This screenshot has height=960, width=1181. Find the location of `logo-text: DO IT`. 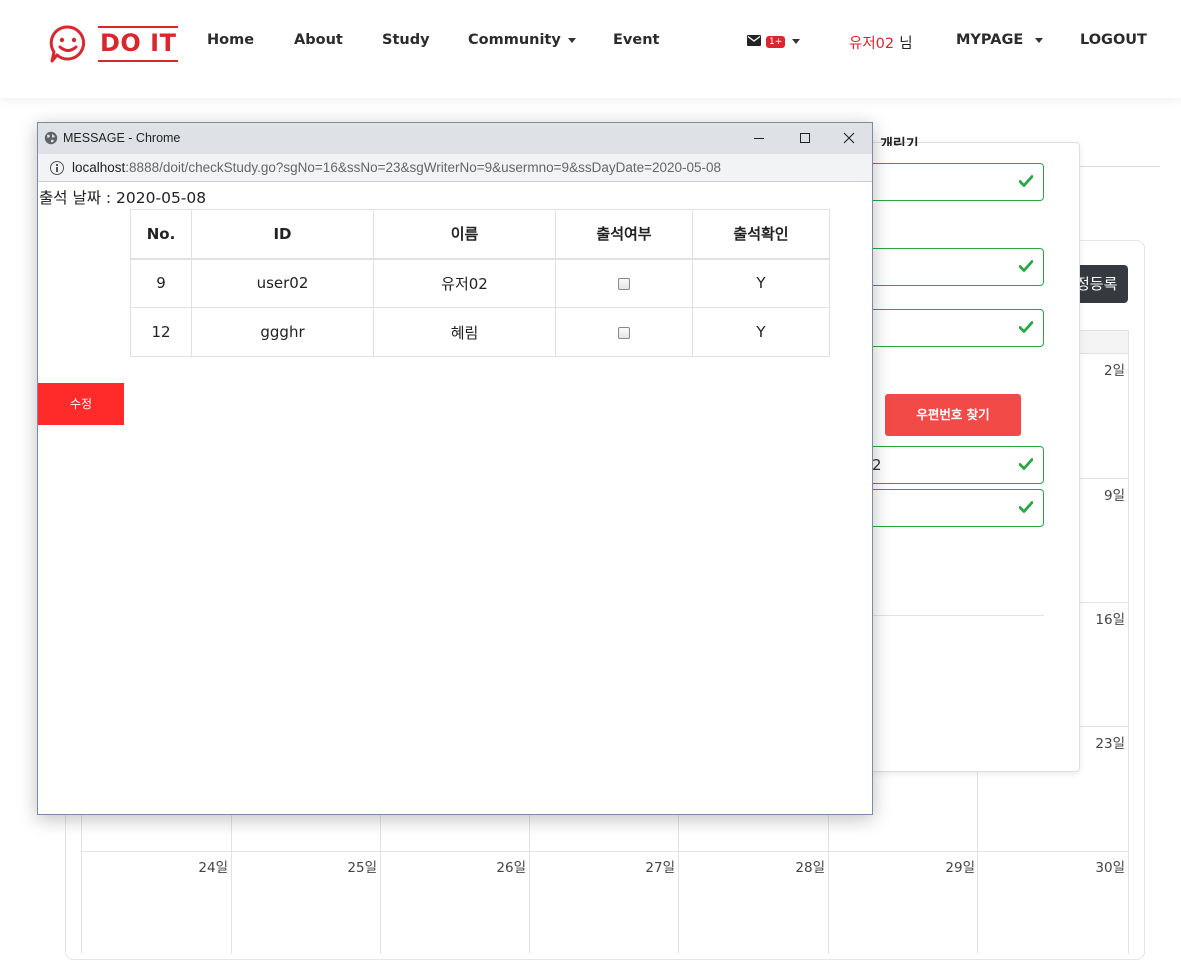

logo-text: DO IT is located at coordinates (138, 44).